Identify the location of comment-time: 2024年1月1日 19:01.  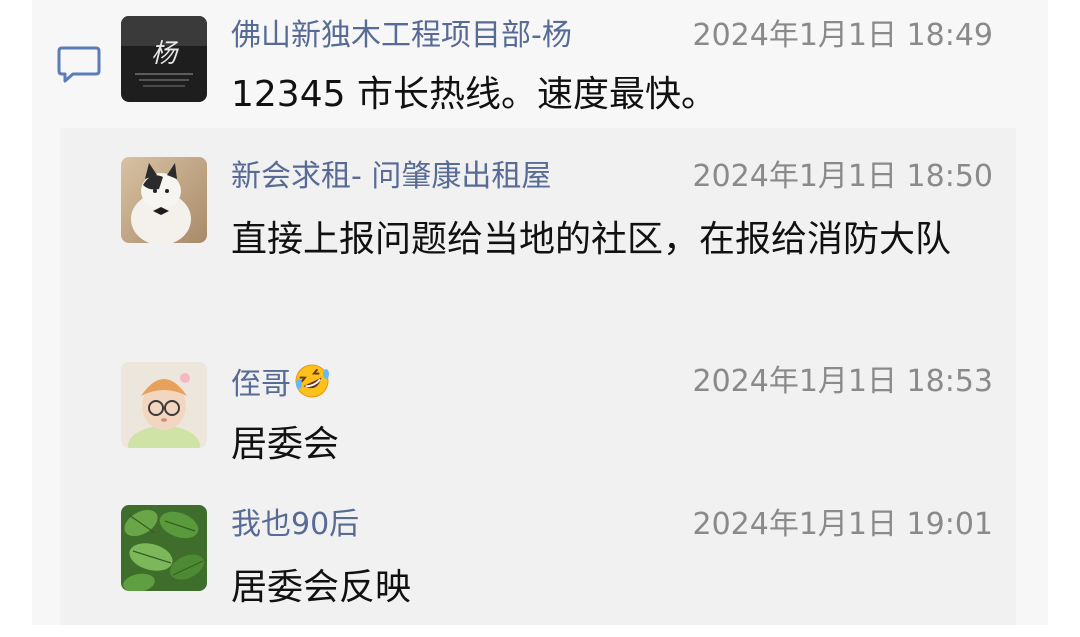
(842, 524).